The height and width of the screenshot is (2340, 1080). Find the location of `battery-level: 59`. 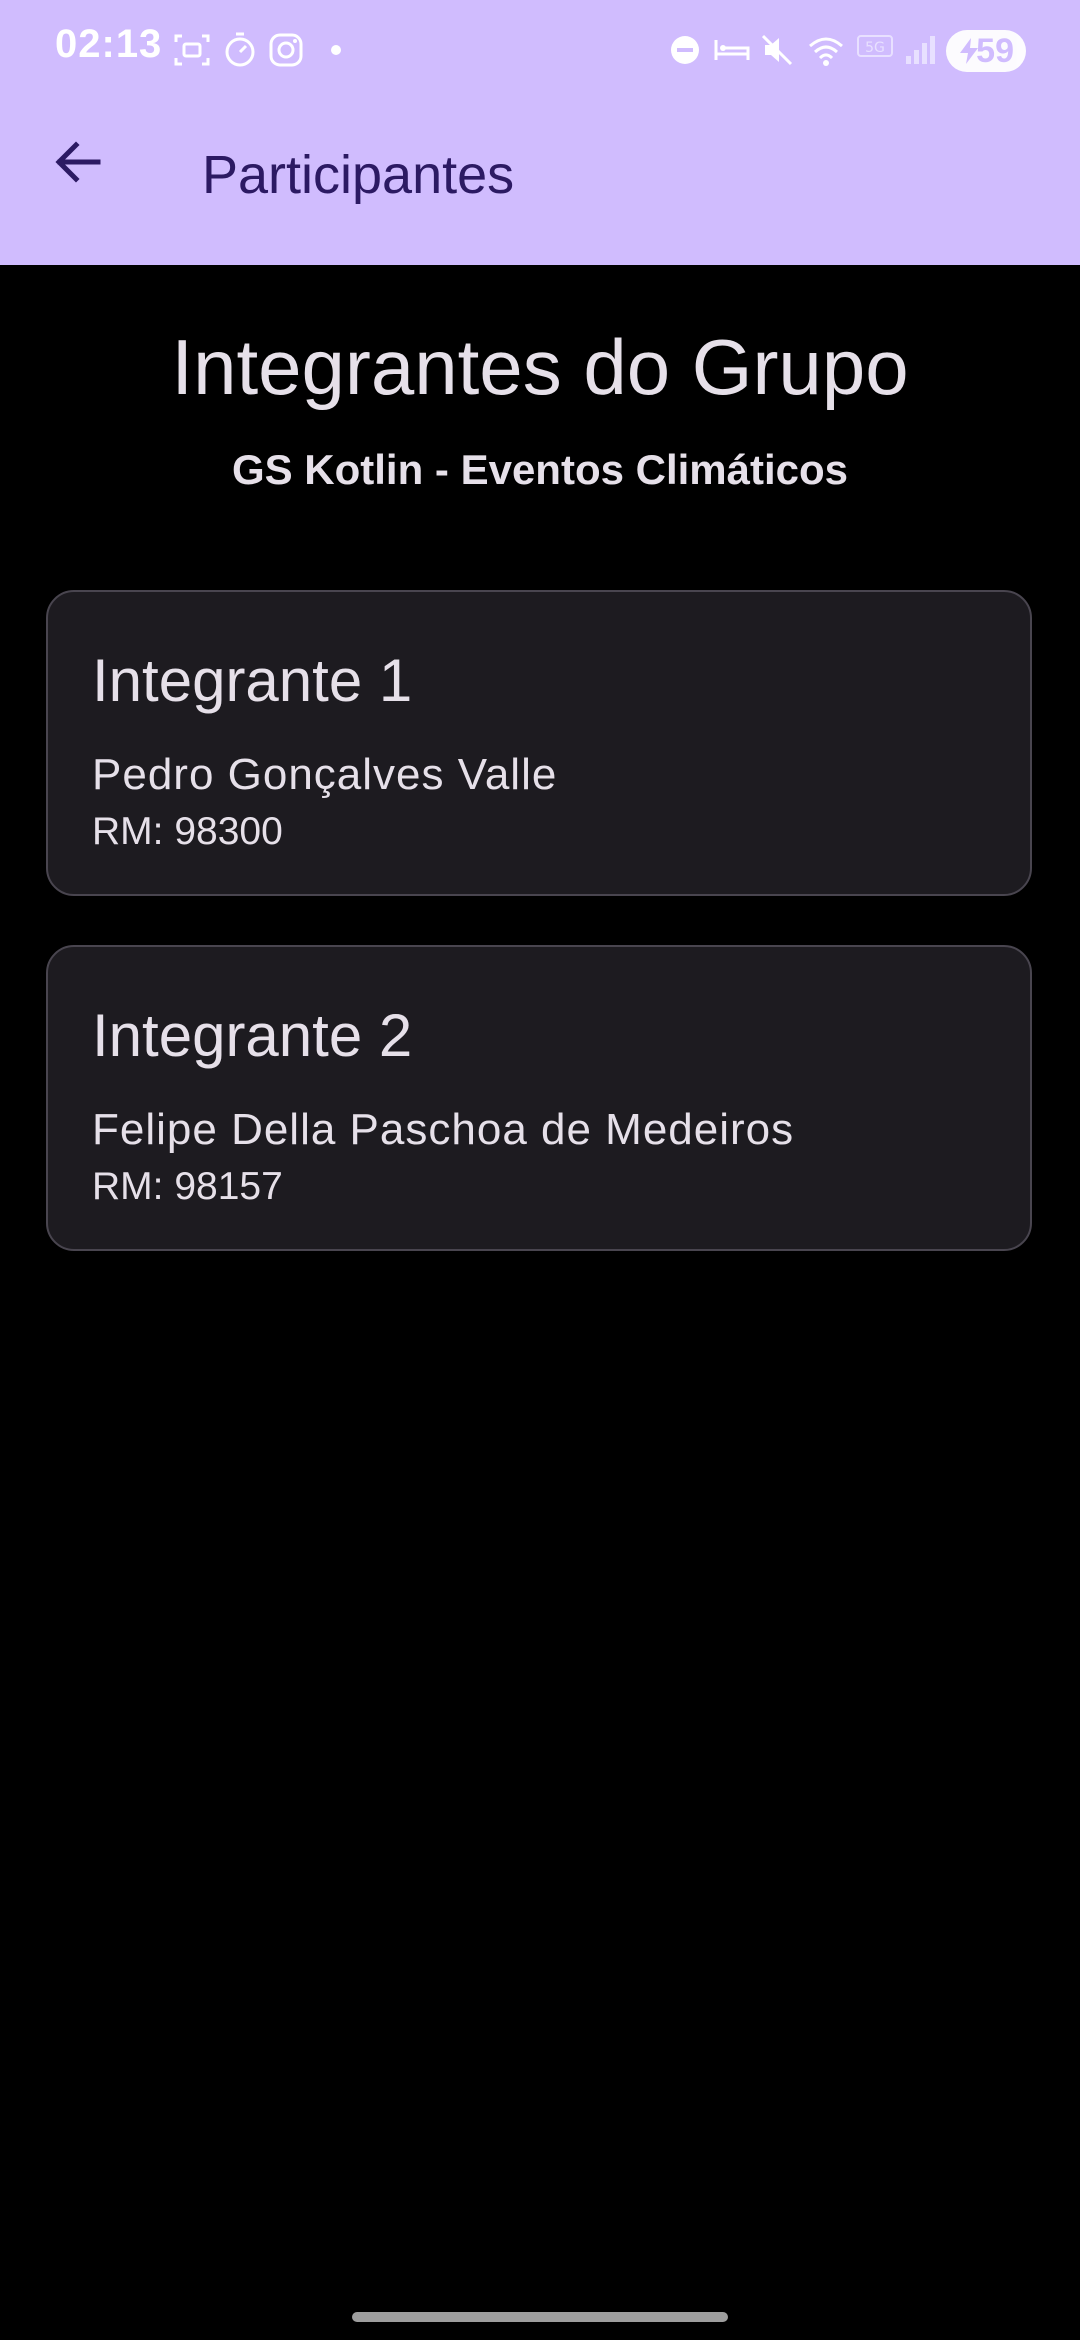

battery-level: 59 is located at coordinates (995, 51).